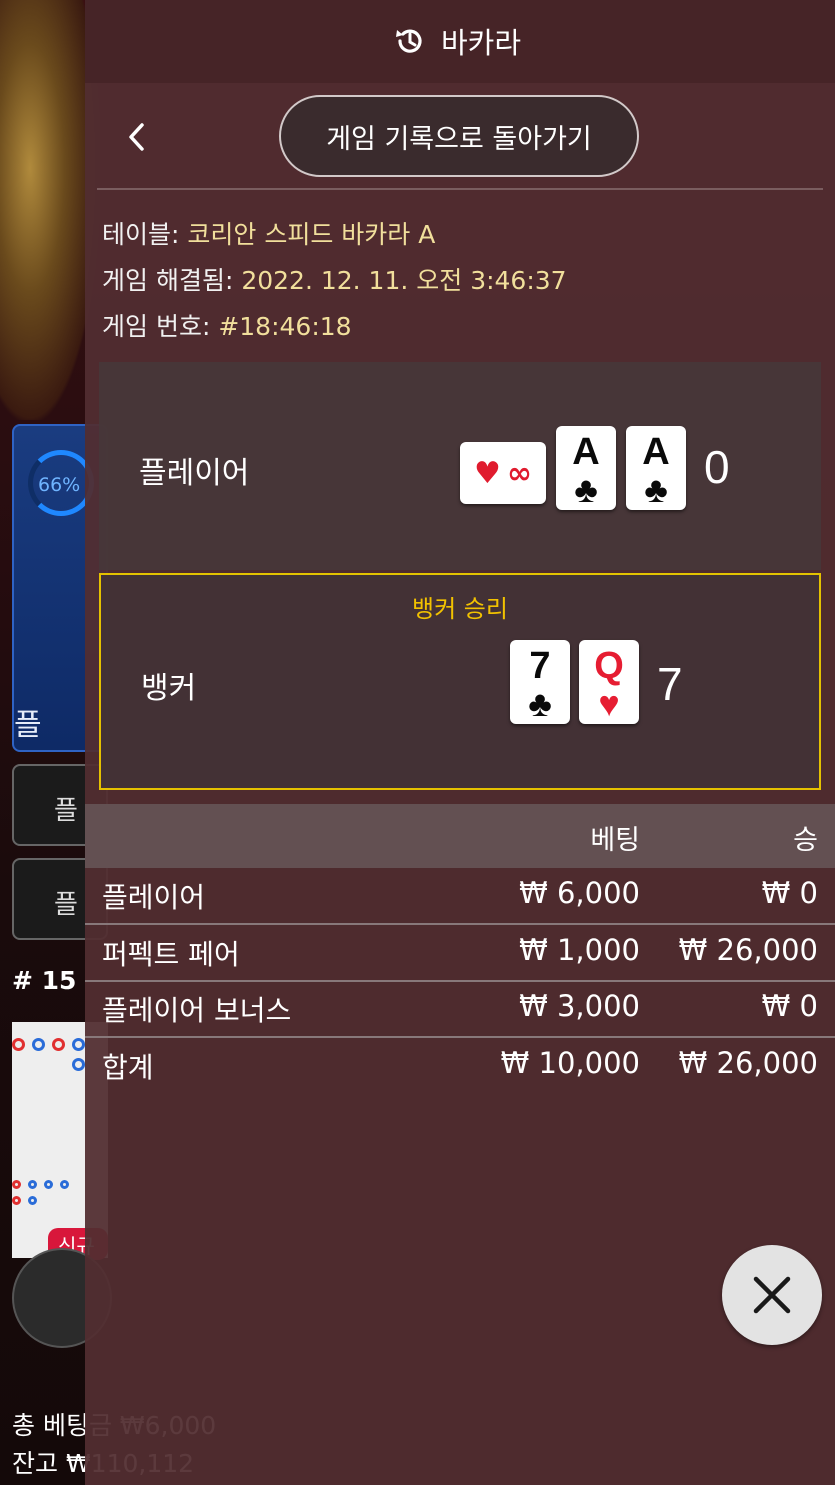  What do you see at coordinates (748, 950) in the screenshot?
I see `win-amount: ₩ 26,000` at bounding box center [748, 950].